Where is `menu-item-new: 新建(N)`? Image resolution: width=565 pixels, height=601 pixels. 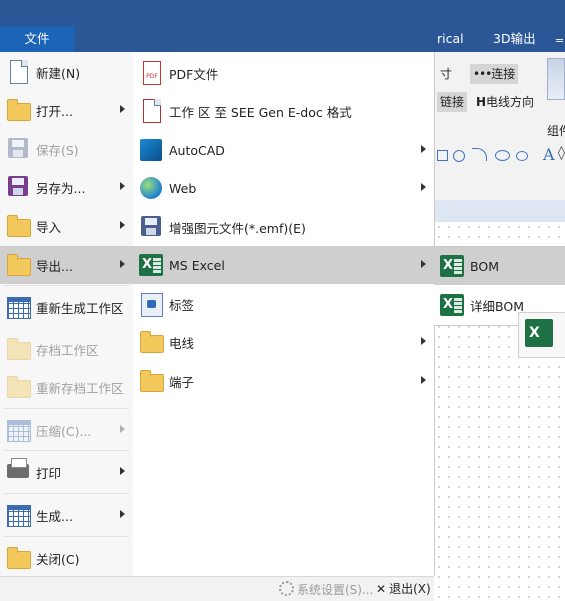
menu-item-new: 新建(N) is located at coordinates (66, 72).